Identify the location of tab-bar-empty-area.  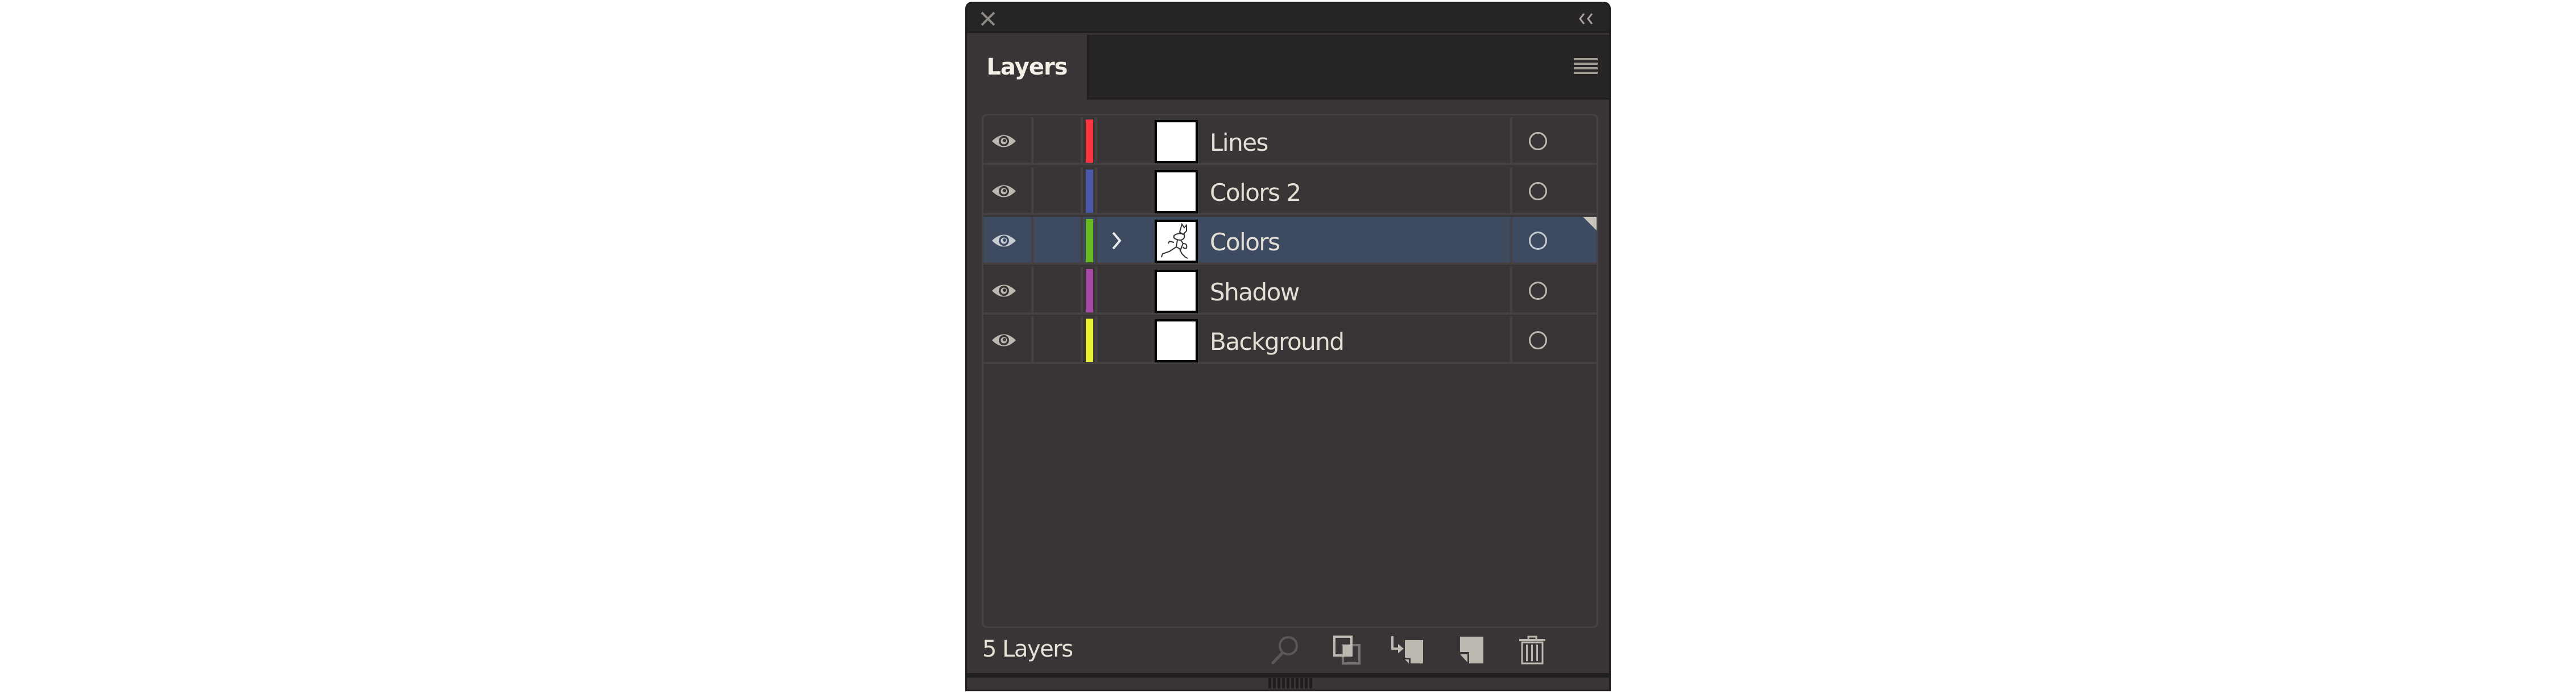
(1348, 67).